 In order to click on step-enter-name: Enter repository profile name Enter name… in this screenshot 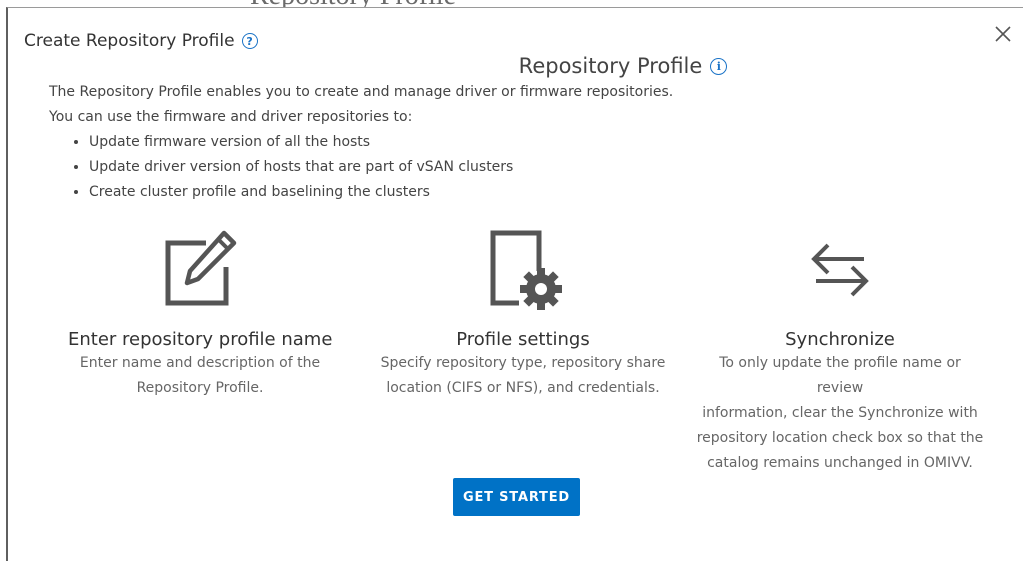, I will do `click(200, 312)`.